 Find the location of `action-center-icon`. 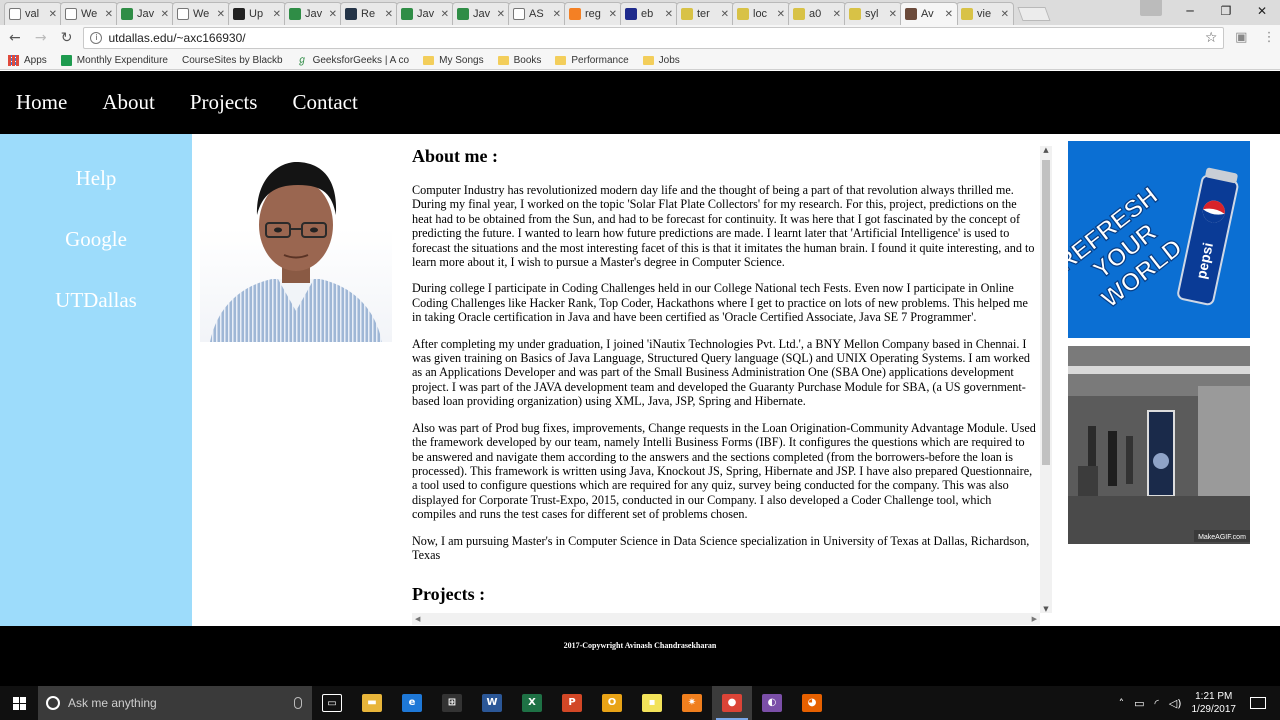

action-center-icon is located at coordinates (1258, 703).